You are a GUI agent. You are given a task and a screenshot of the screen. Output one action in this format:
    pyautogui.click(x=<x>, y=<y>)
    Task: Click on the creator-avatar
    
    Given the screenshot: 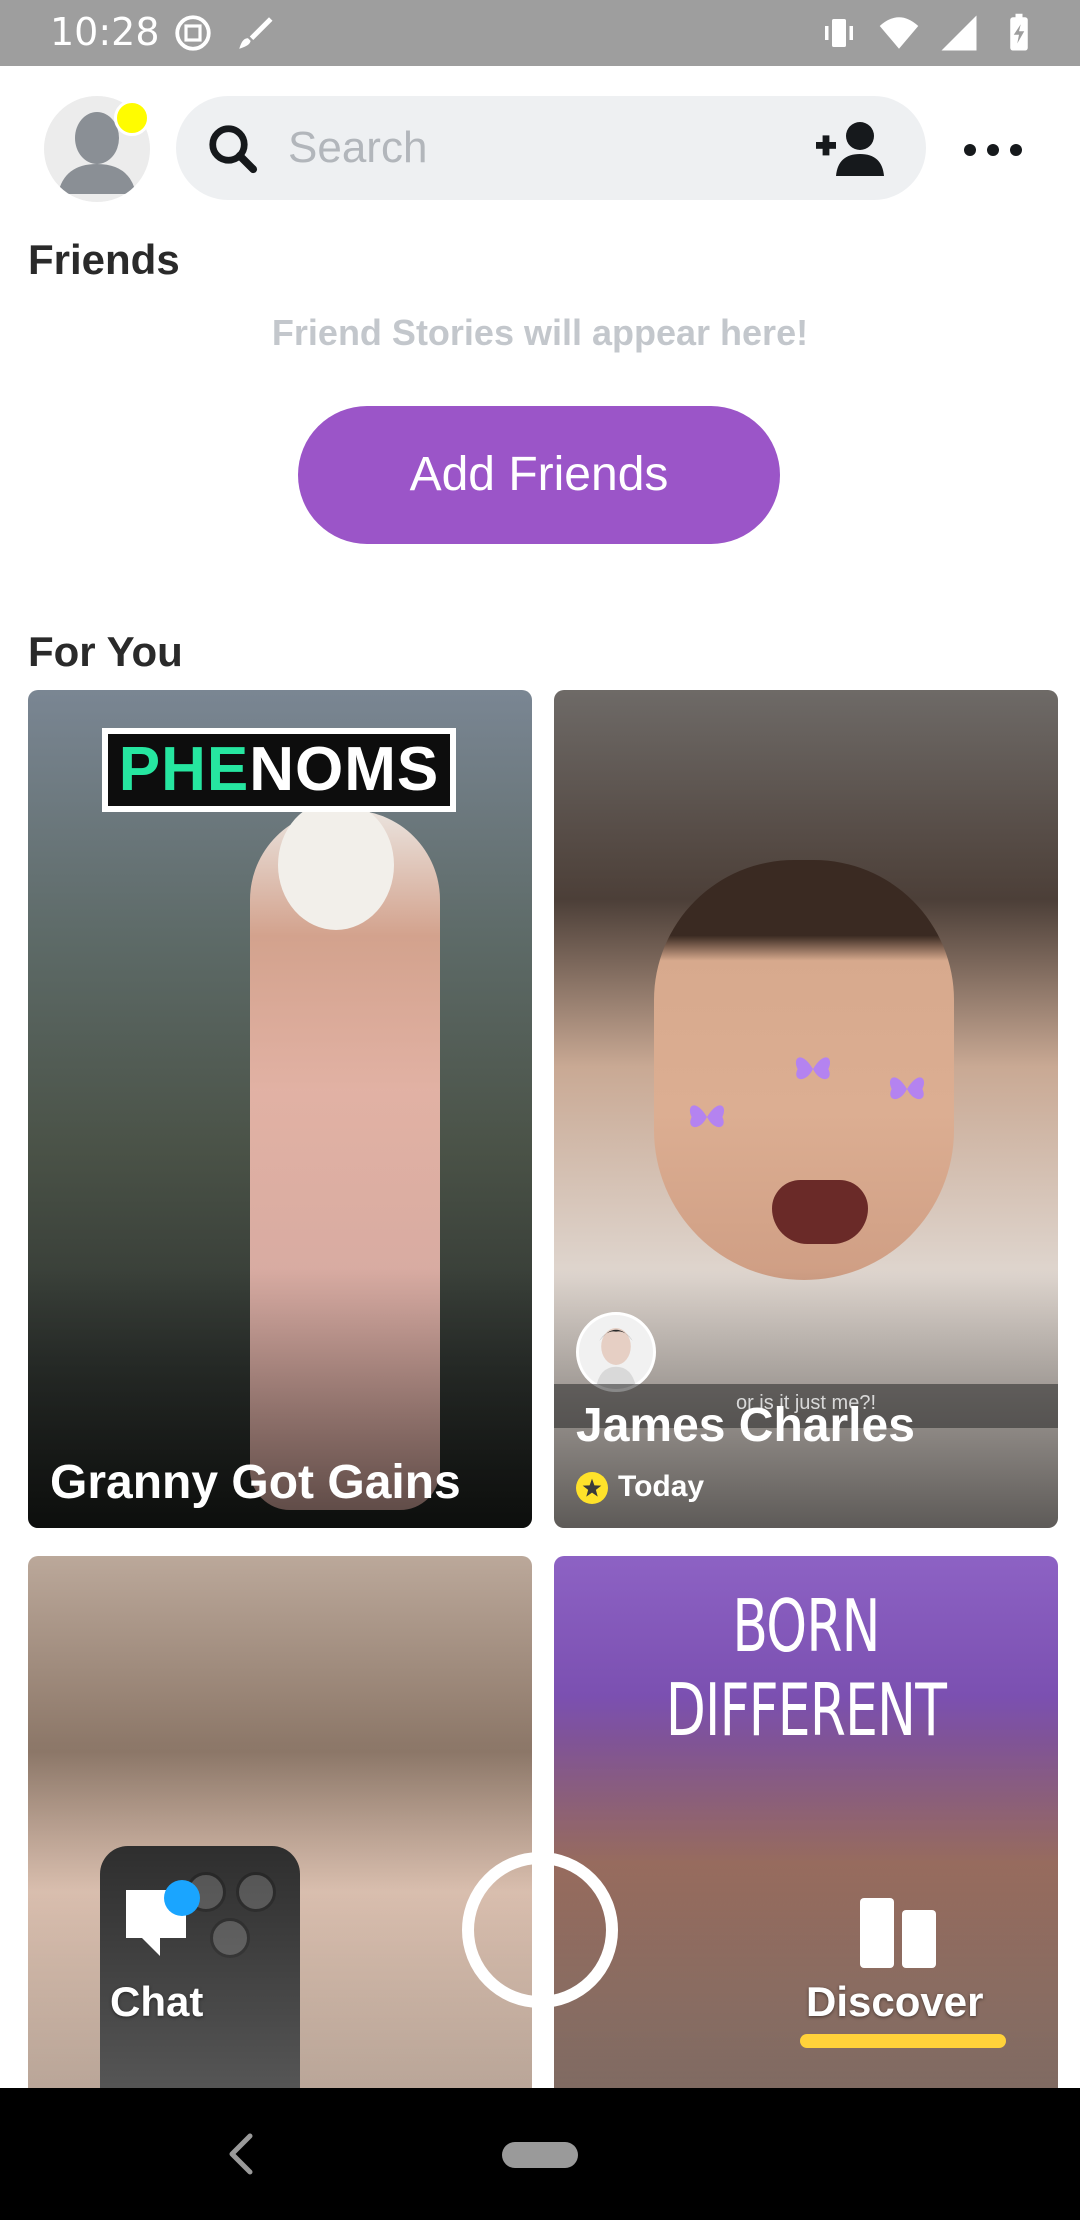 What is the action you would take?
    pyautogui.click(x=616, y=1352)
    